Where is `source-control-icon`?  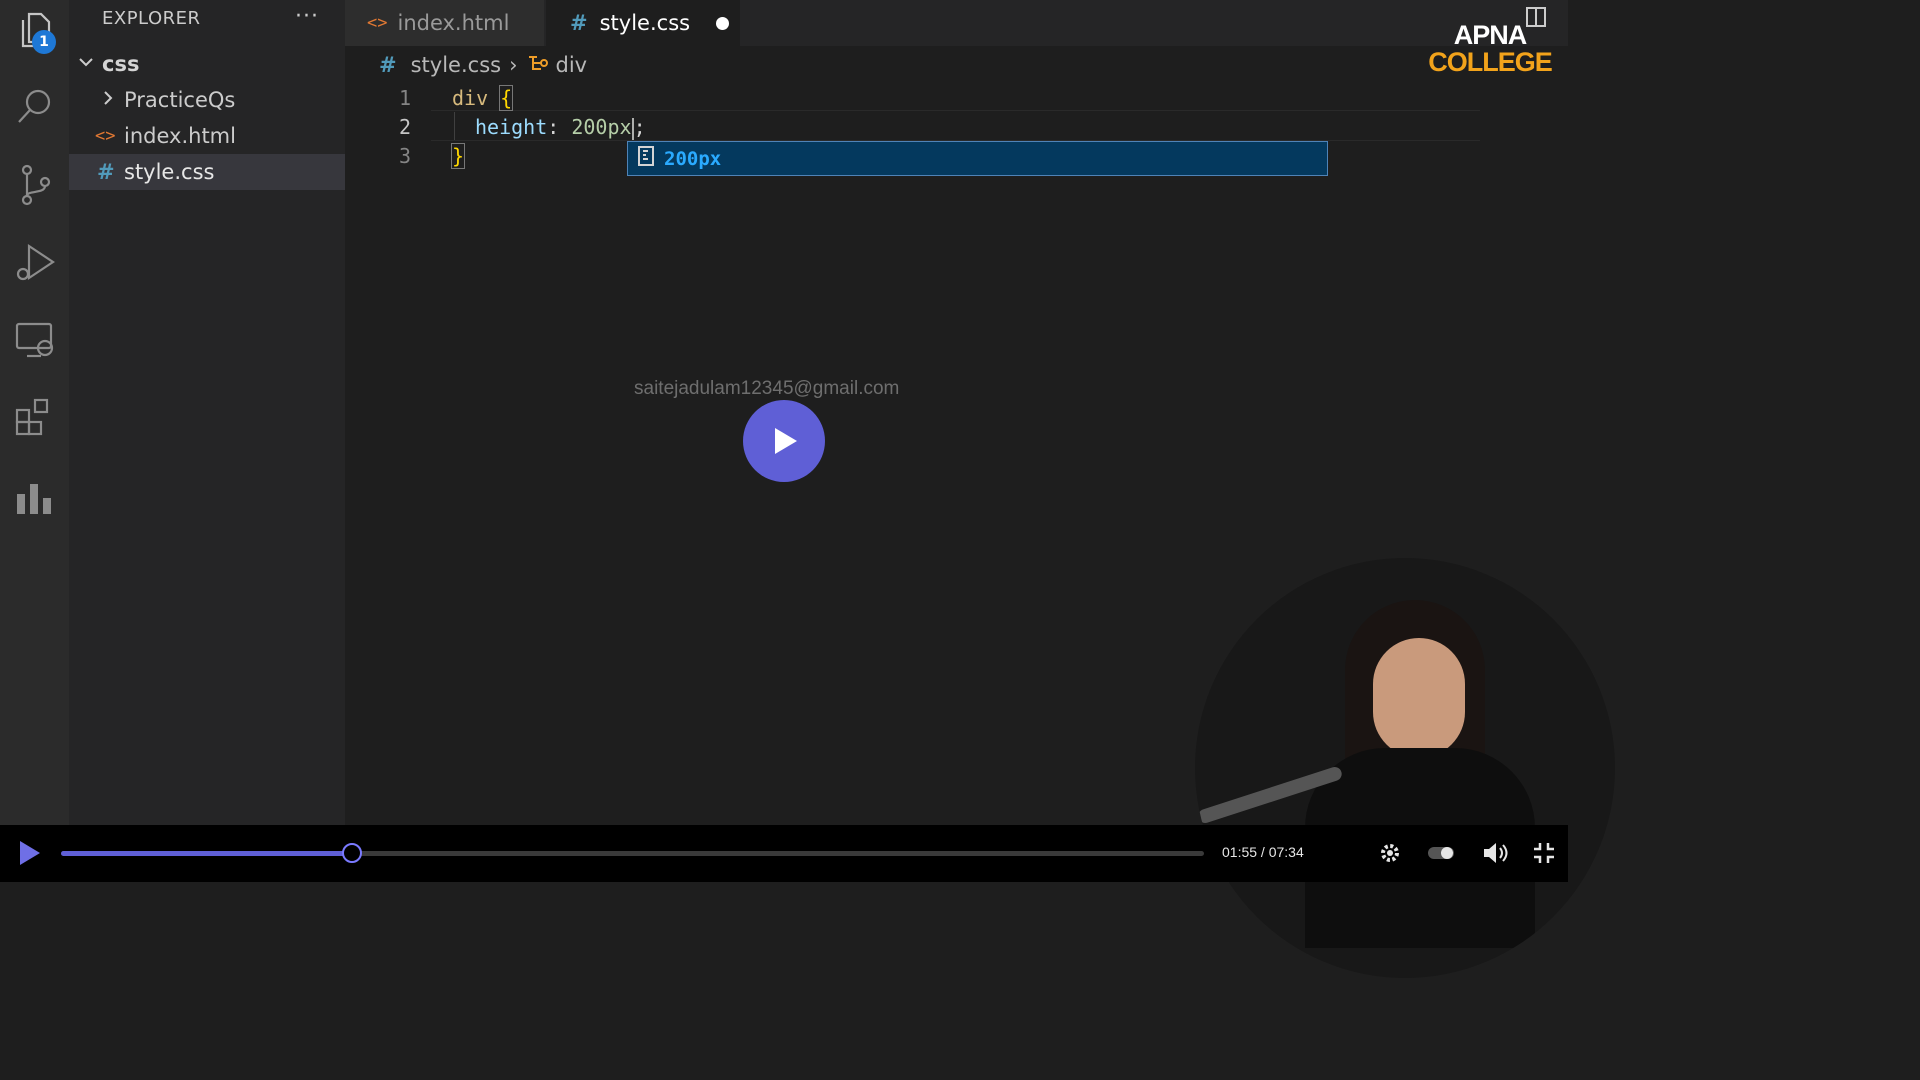 source-control-icon is located at coordinates (34, 184).